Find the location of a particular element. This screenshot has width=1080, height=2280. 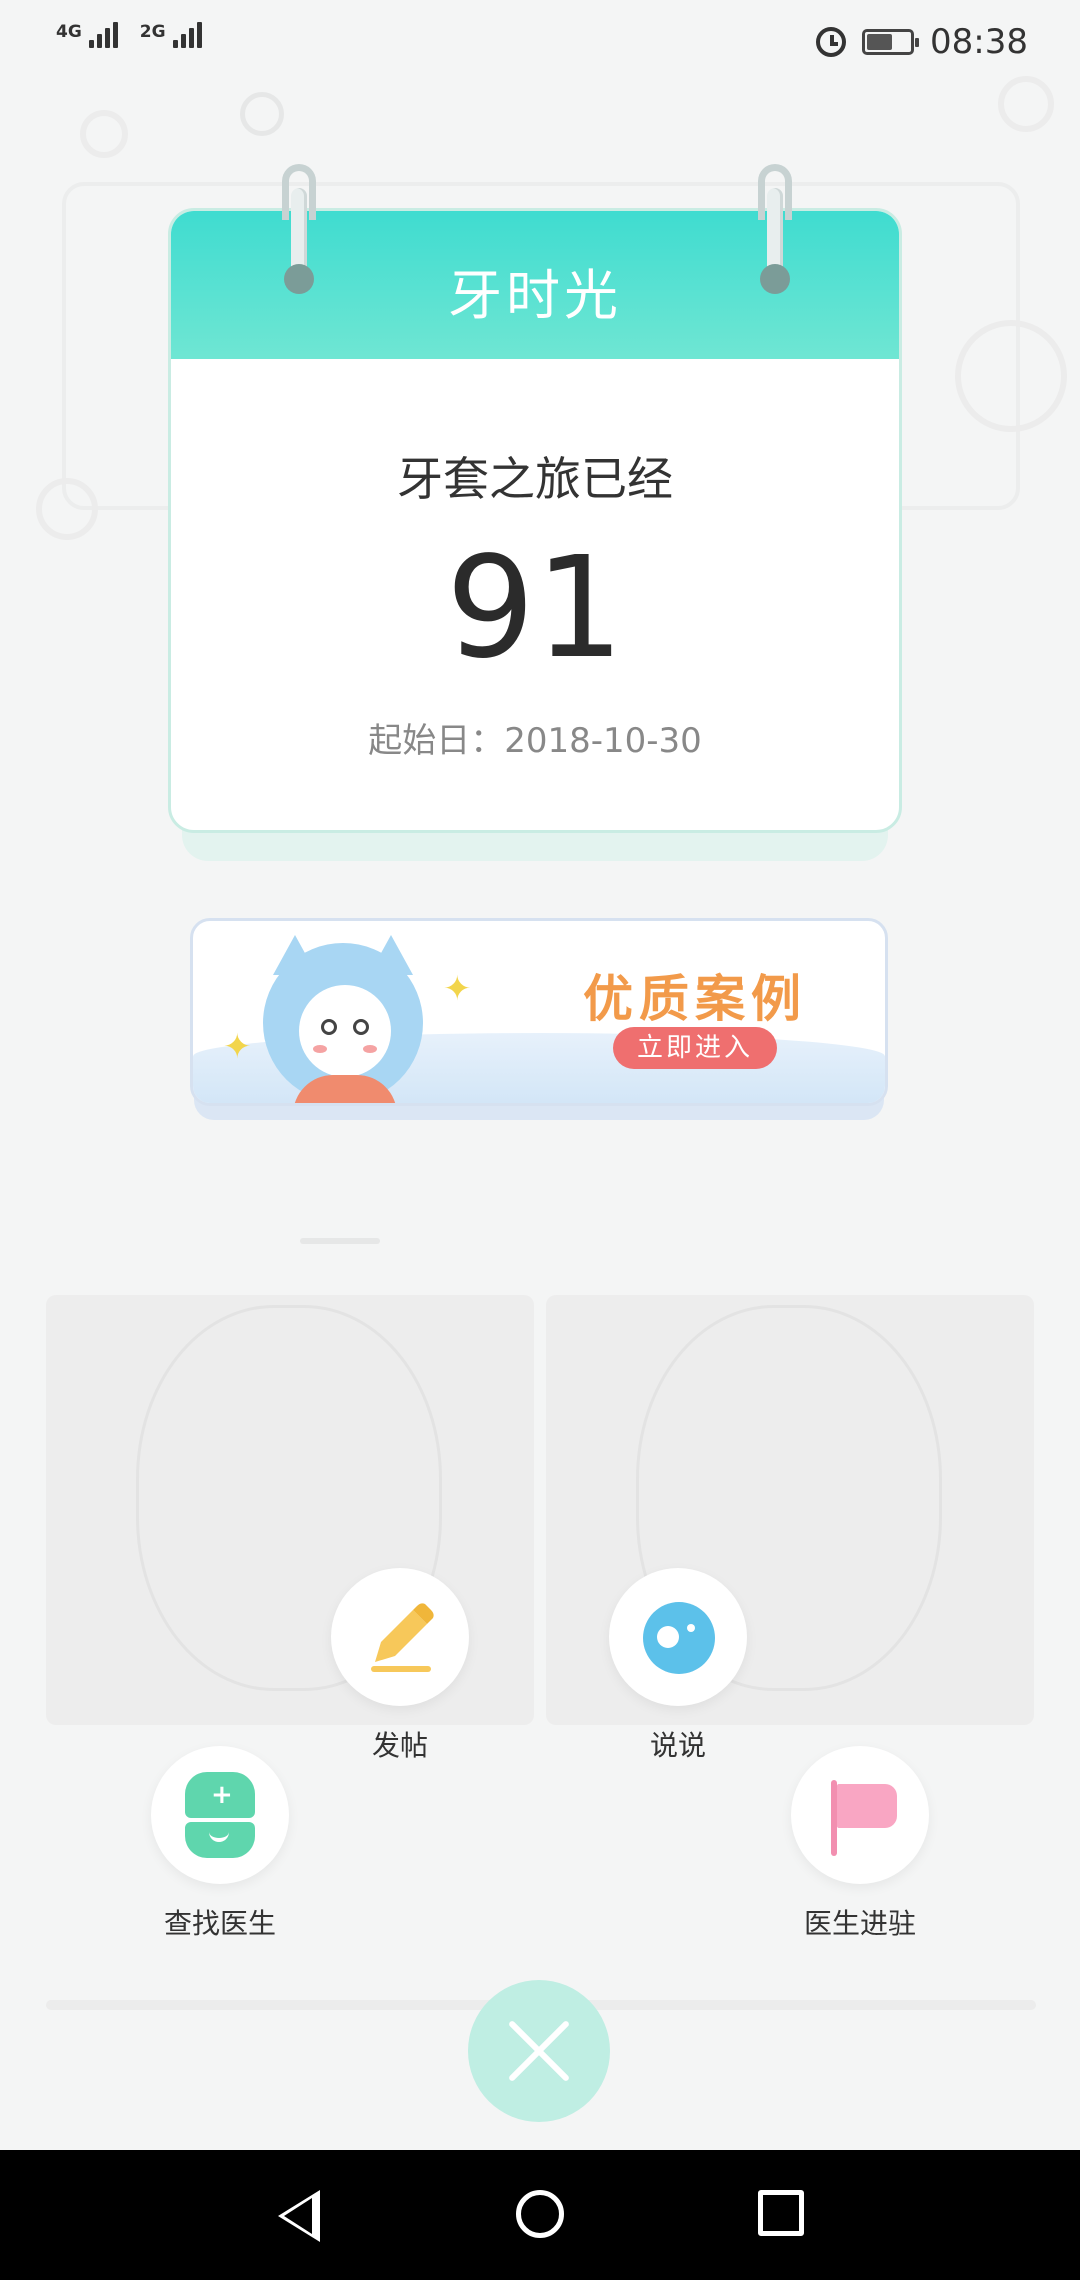

network-type: 4G is located at coordinates (69, 32).